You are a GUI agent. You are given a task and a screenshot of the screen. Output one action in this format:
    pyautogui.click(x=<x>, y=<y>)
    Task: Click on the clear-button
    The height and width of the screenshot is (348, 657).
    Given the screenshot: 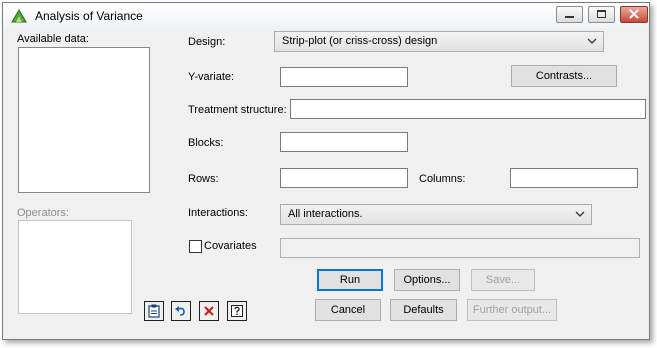 What is the action you would take?
    pyautogui.click(x=209, y=311)
    